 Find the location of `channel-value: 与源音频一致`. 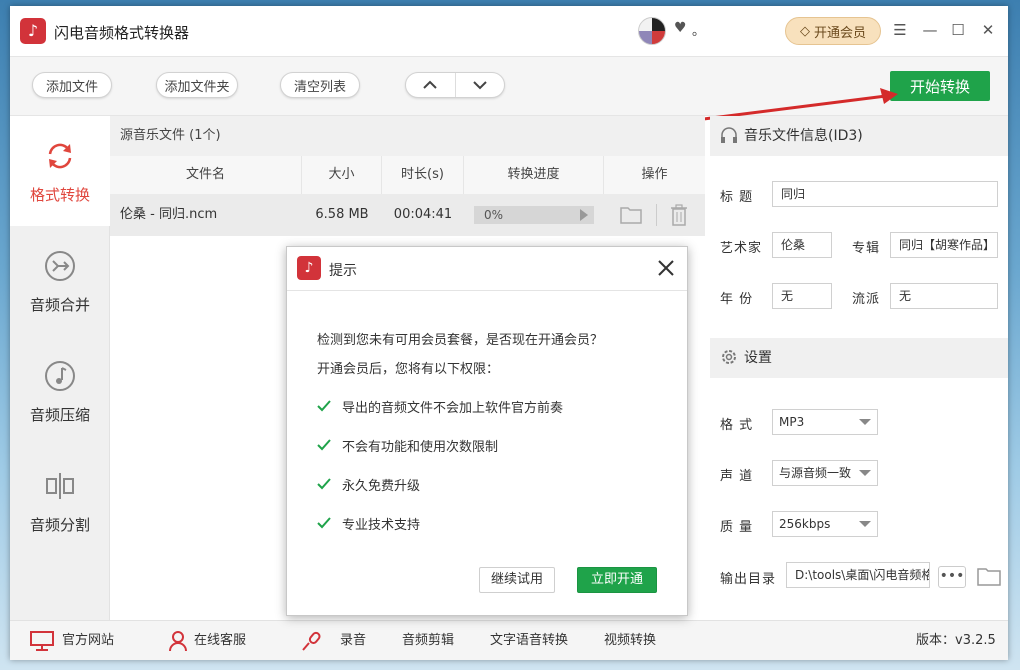

channel-value: 与源音频一致 is located at coordinates (815, 473).